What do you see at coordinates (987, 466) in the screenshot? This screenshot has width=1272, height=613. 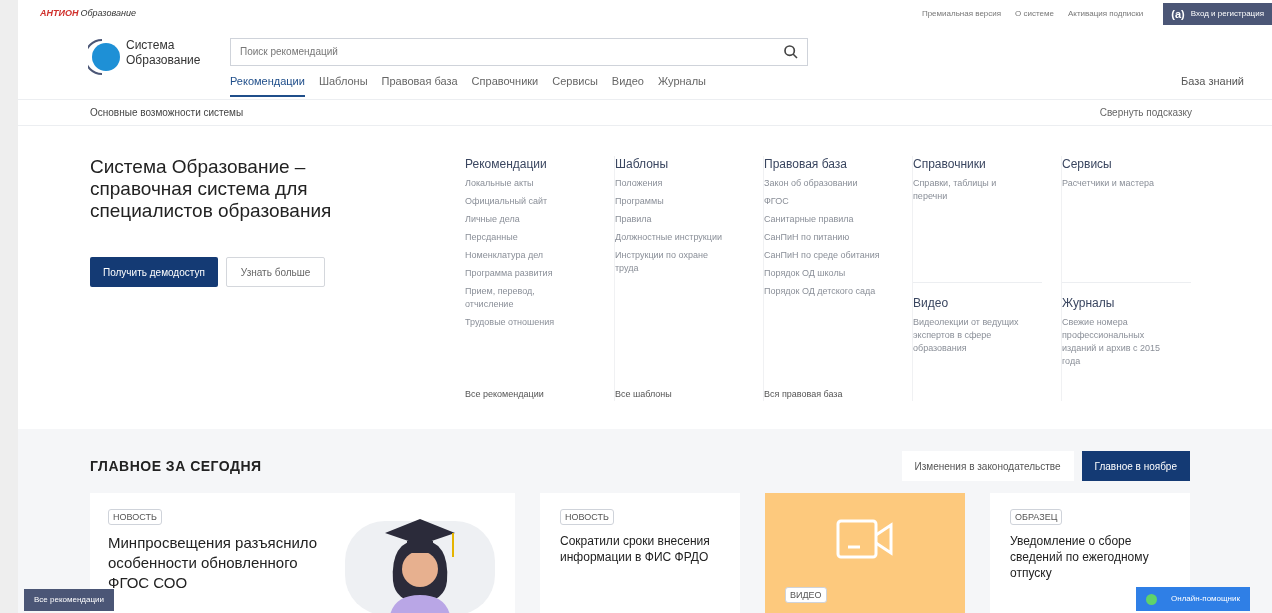 I see `filter-button: Изменения в законодательстве` at bounding box center [987, 466].